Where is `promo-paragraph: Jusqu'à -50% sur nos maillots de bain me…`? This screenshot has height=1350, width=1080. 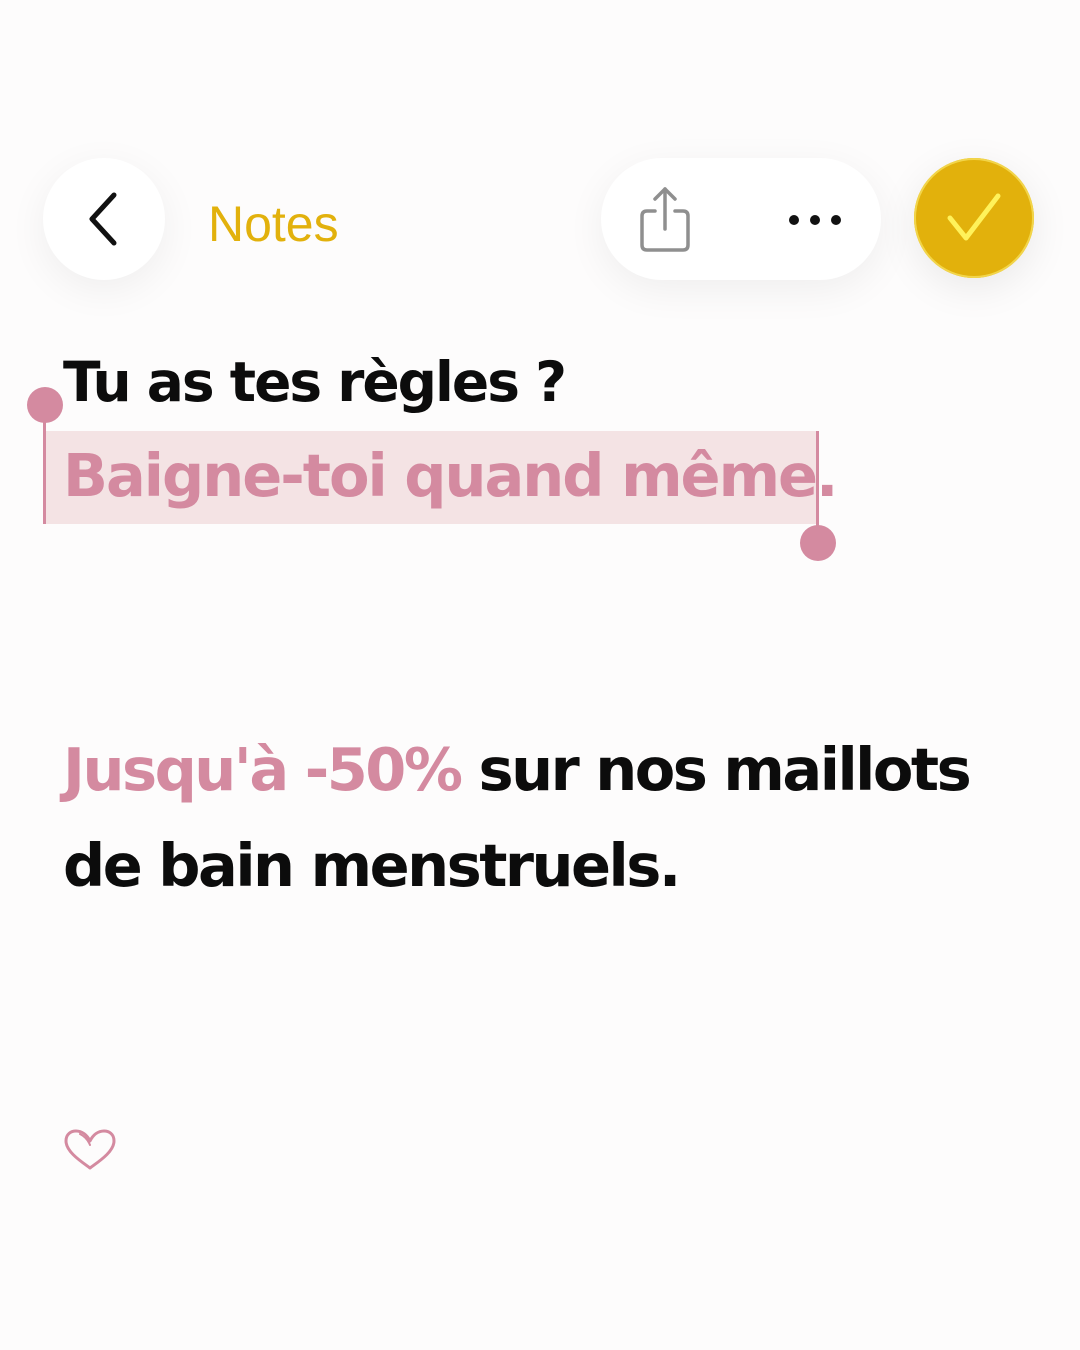 promo-paragraph: Jusqu'à -50% sur nos maillots de bain me… is located at coordinates (558, 818).